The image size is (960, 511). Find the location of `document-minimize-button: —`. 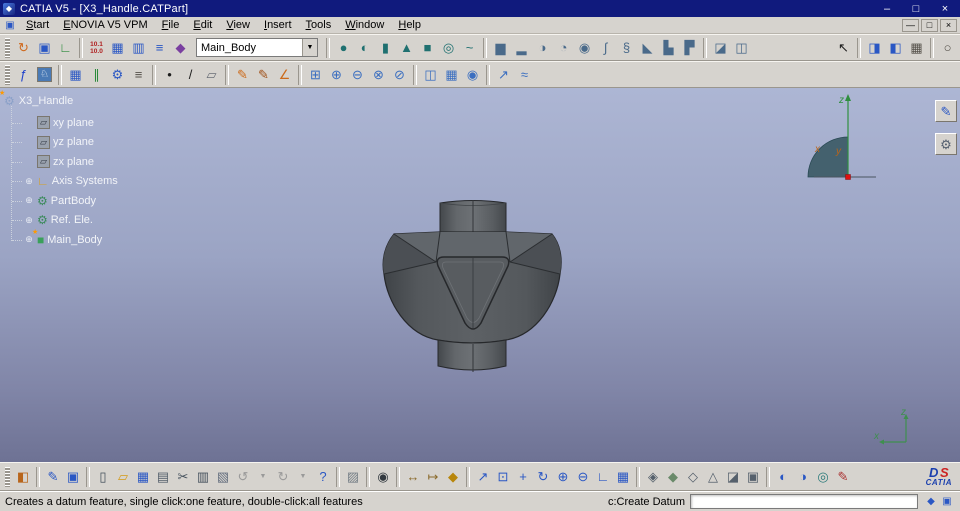

document-minimize-button: — is located at coordinates (910, 25).